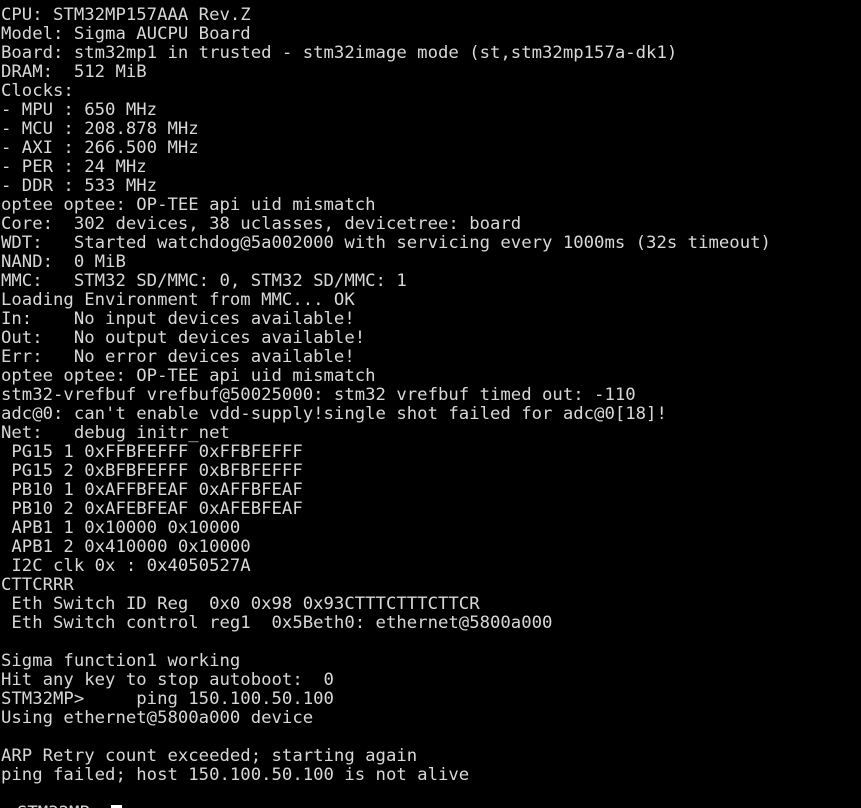 This screenshot has height=808, width=861. I want to click on console-line: Err: No error devices available!, so click(178, 357).